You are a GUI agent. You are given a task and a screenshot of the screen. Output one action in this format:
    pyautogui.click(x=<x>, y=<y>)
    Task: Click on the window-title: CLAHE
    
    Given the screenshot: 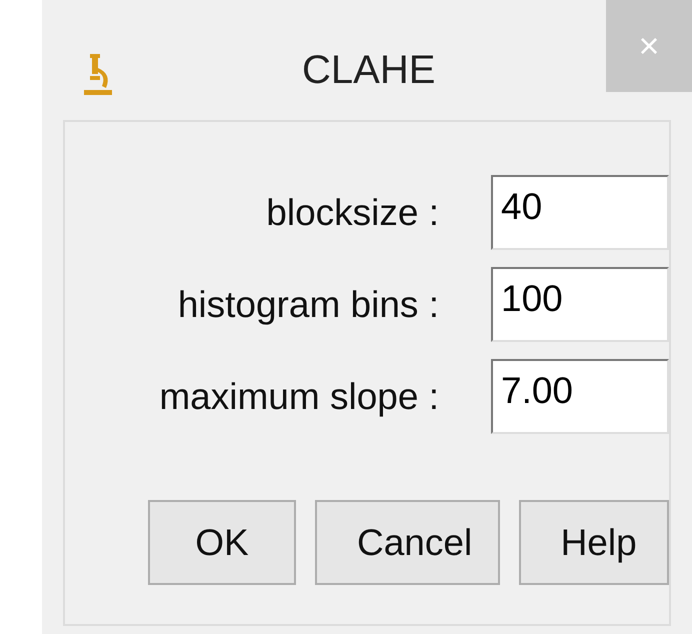 What is the action you would take?
    pyautogui.click(x=369, y=70)
    